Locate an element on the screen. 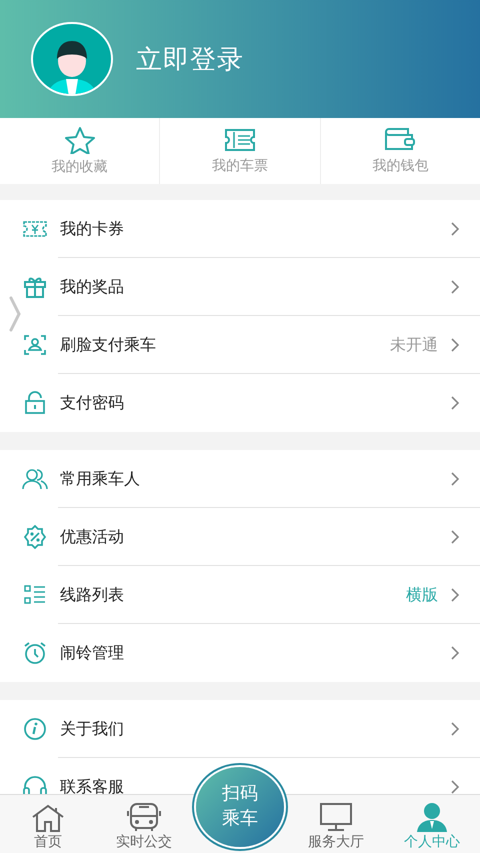 This screenshot has width=480, height=853. menu-row: 我的奖品 is located at coordinates (240, 287).